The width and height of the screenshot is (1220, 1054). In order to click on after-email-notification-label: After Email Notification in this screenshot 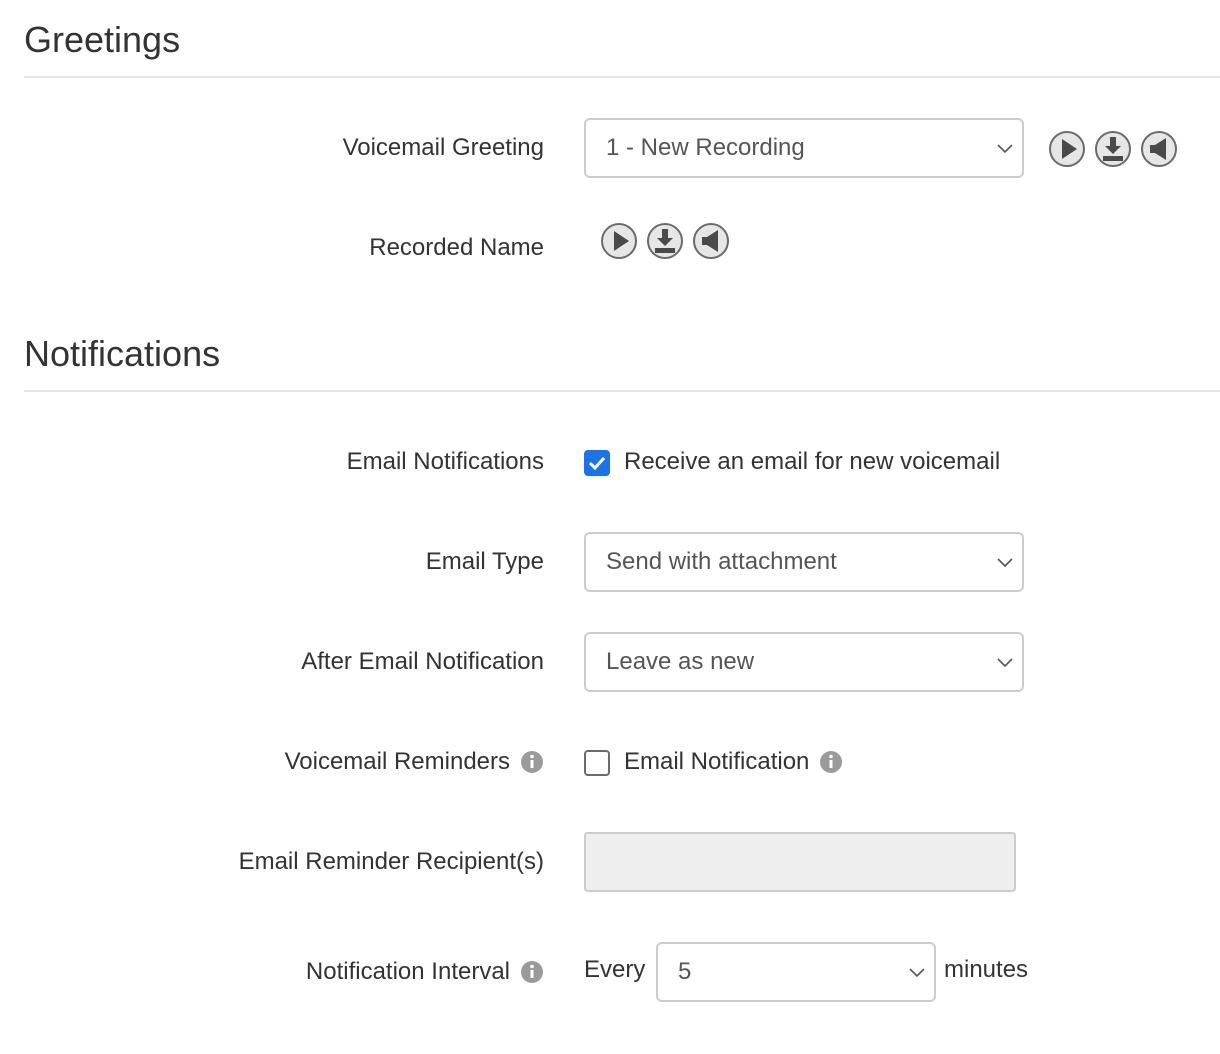, I will do `click(422, 662)`.